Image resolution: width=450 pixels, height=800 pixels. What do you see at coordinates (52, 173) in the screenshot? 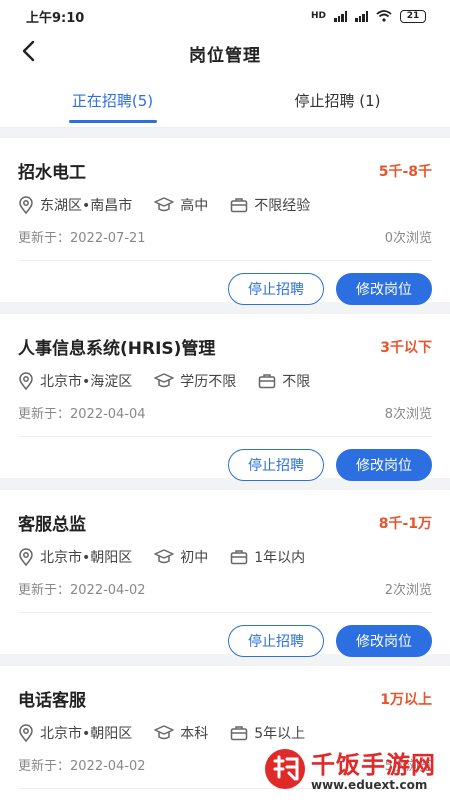
I see `job-title: 招水电工` at bounding box center [52, 173].